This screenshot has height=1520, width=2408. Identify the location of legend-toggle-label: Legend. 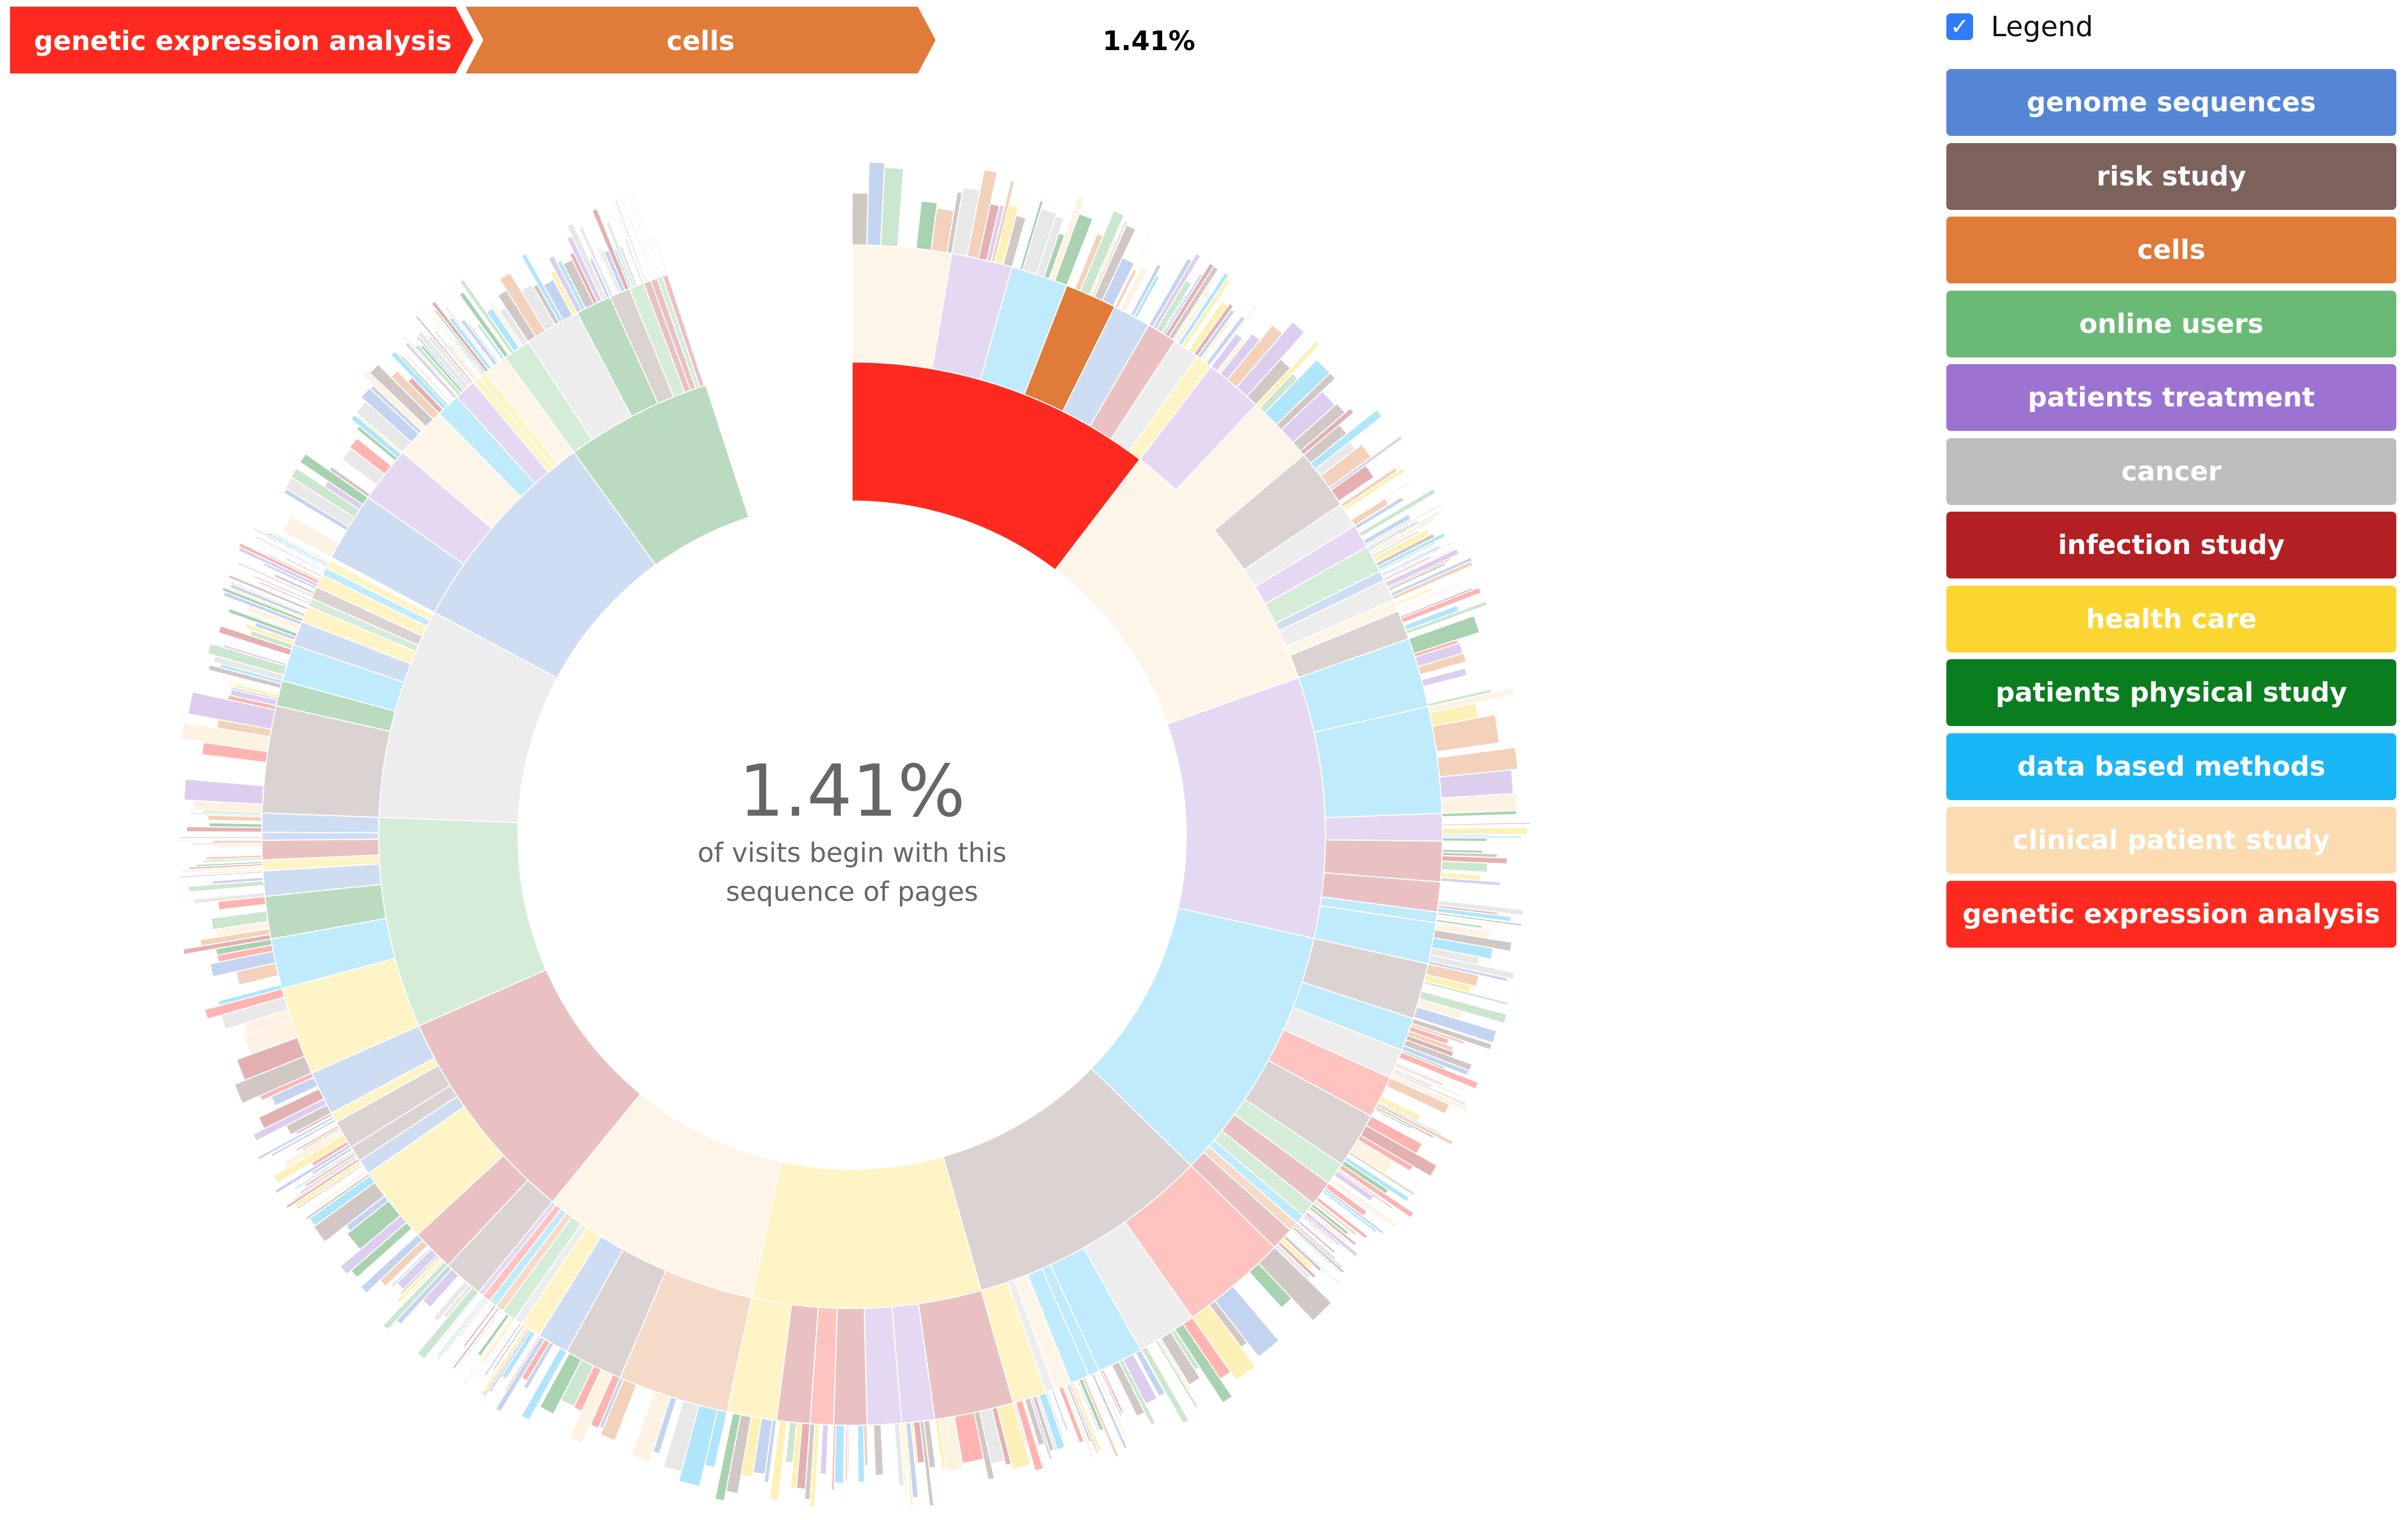
(2042, 27).